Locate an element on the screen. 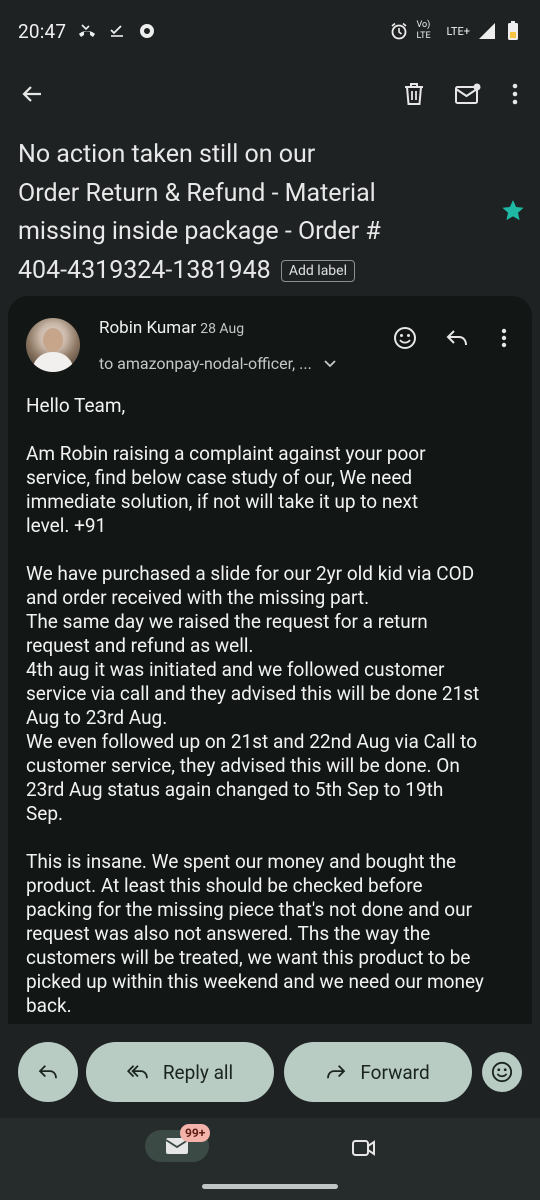 The height and width of the screenshot is (1200, 540). back-button is located at coordinates (32, 94).